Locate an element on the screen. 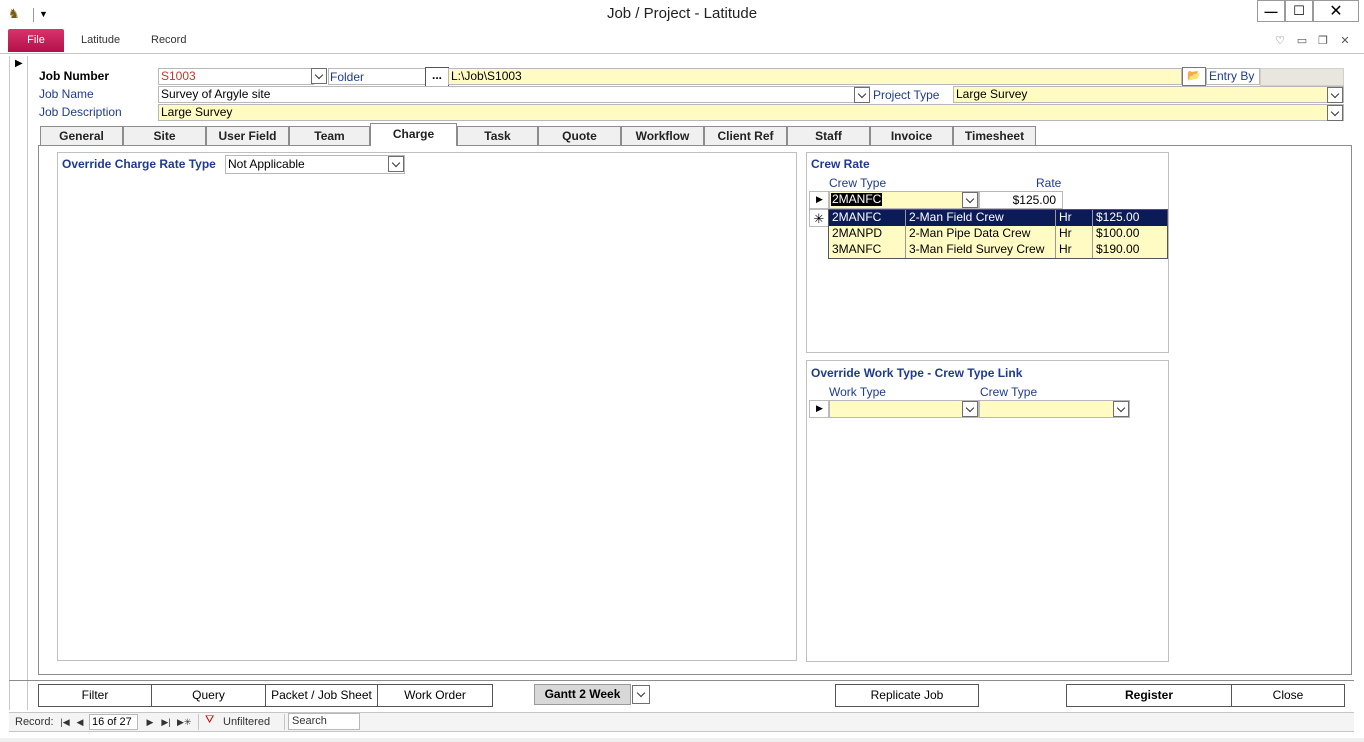 The width and height of the screenshot is (1364, 742). rate-field: $125.00 is located at coordinates (1021, 200).